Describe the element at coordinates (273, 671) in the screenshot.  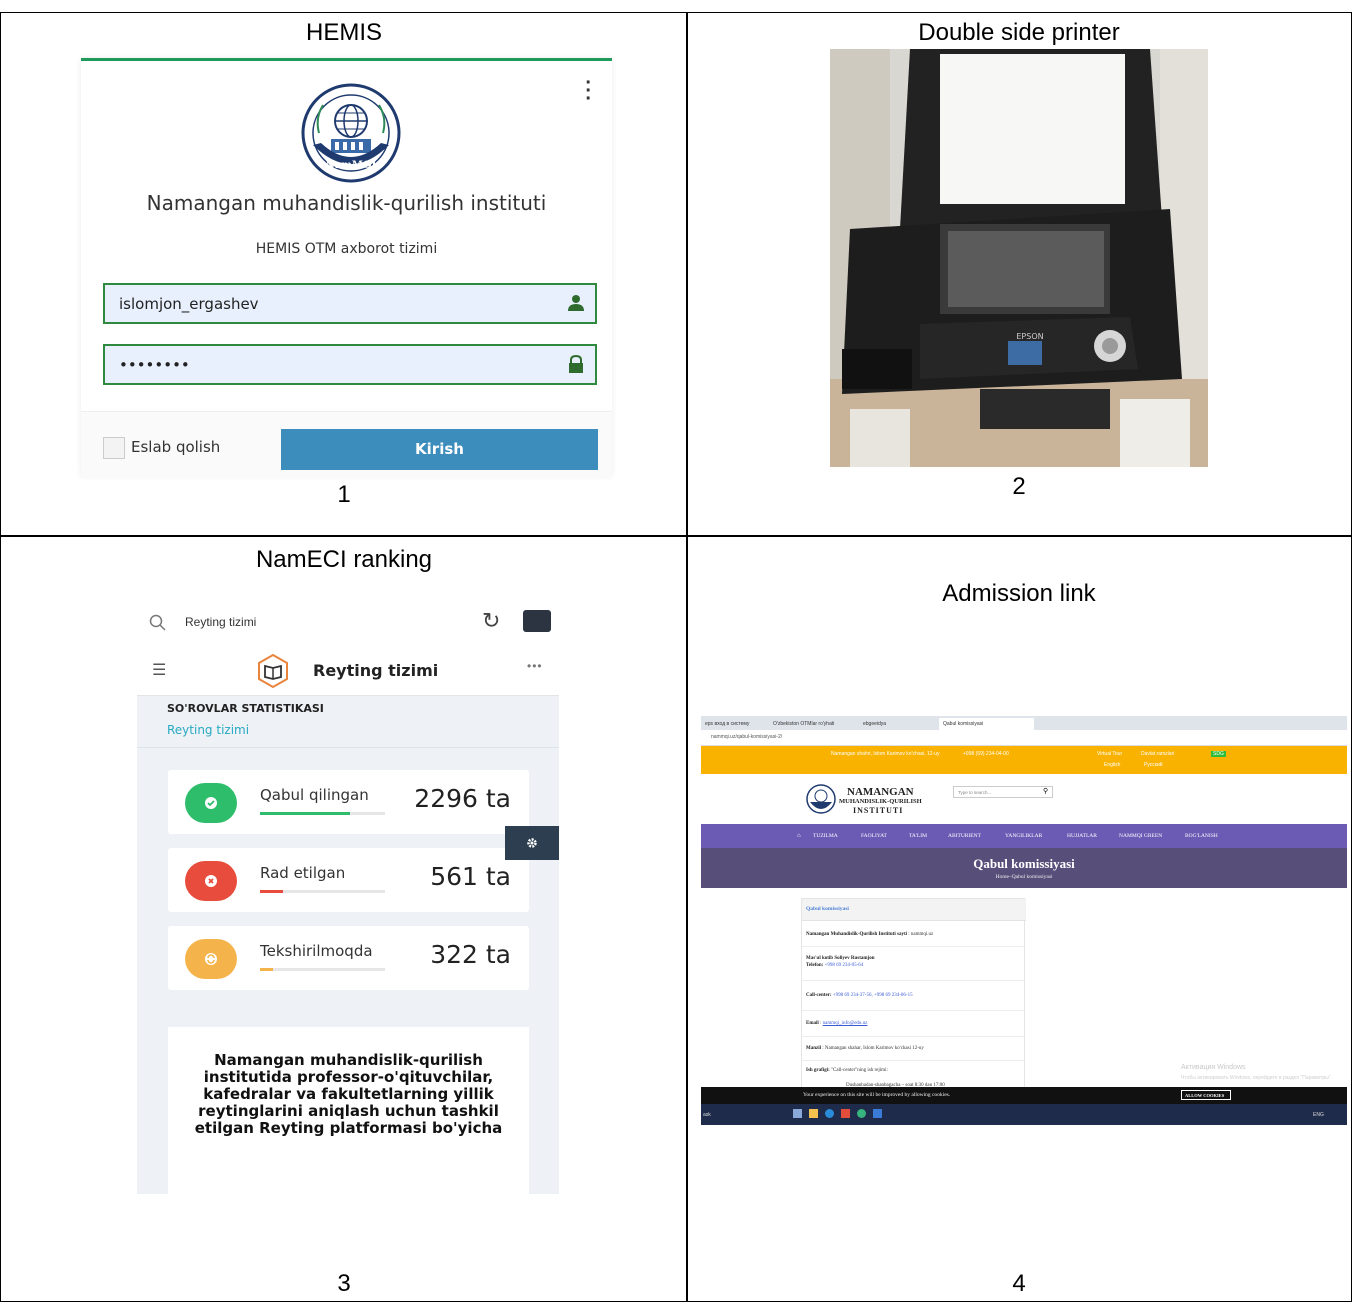
I see `book-icon` at that location.